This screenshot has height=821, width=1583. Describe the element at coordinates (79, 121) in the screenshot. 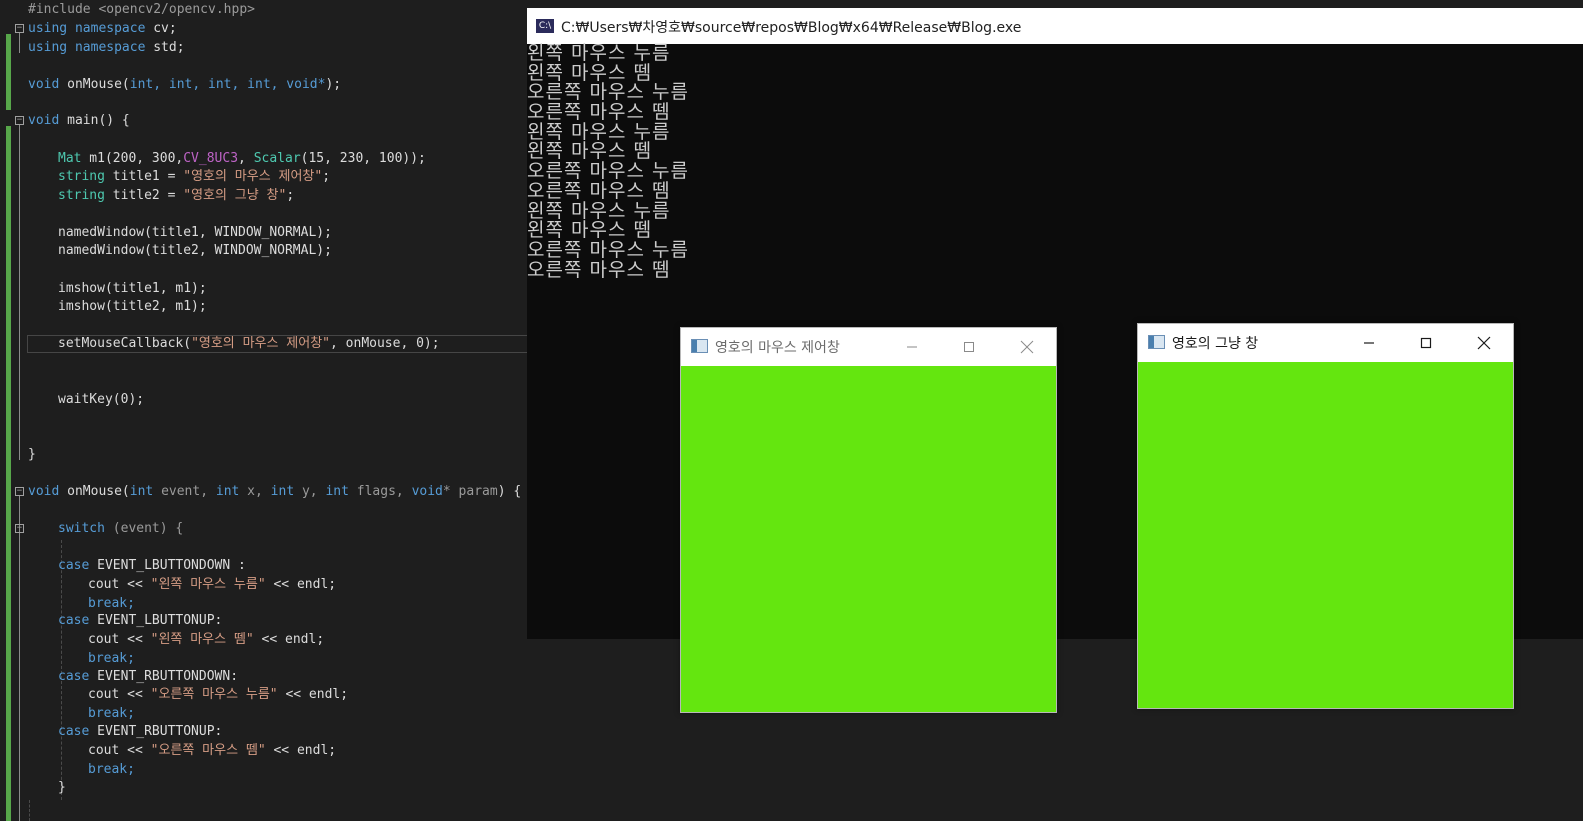

I see `code-line: void main() {` at that location.